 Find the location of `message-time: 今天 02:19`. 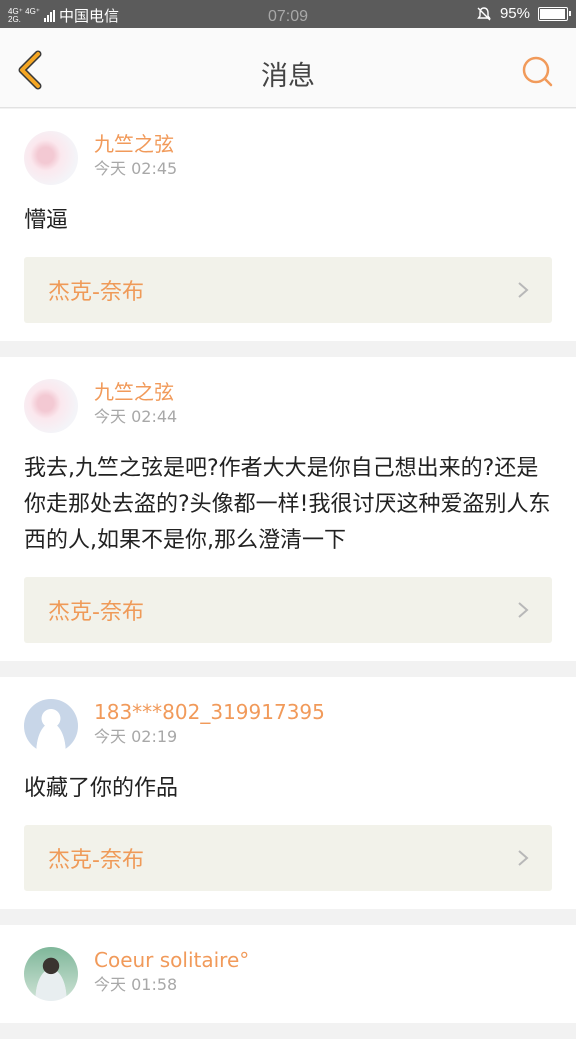

message-time: 今天 02:19 is located at coordinates (136, 736).